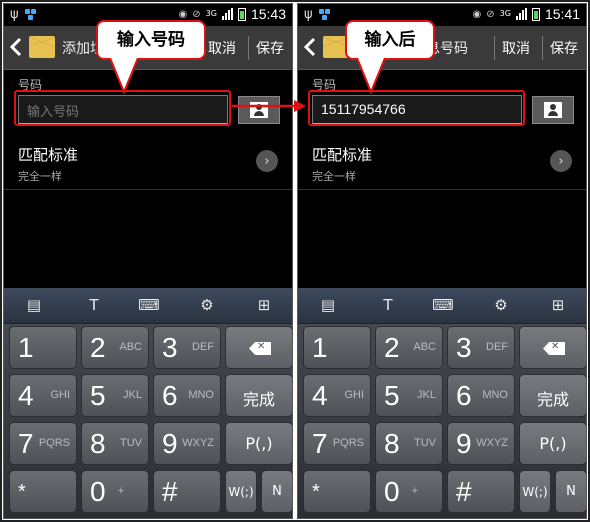 The width and height of the screenshot is (590, 522). Describe the element at coordinates (269, 106) in the screenshot. I see `arrow-right-icon` at that location.